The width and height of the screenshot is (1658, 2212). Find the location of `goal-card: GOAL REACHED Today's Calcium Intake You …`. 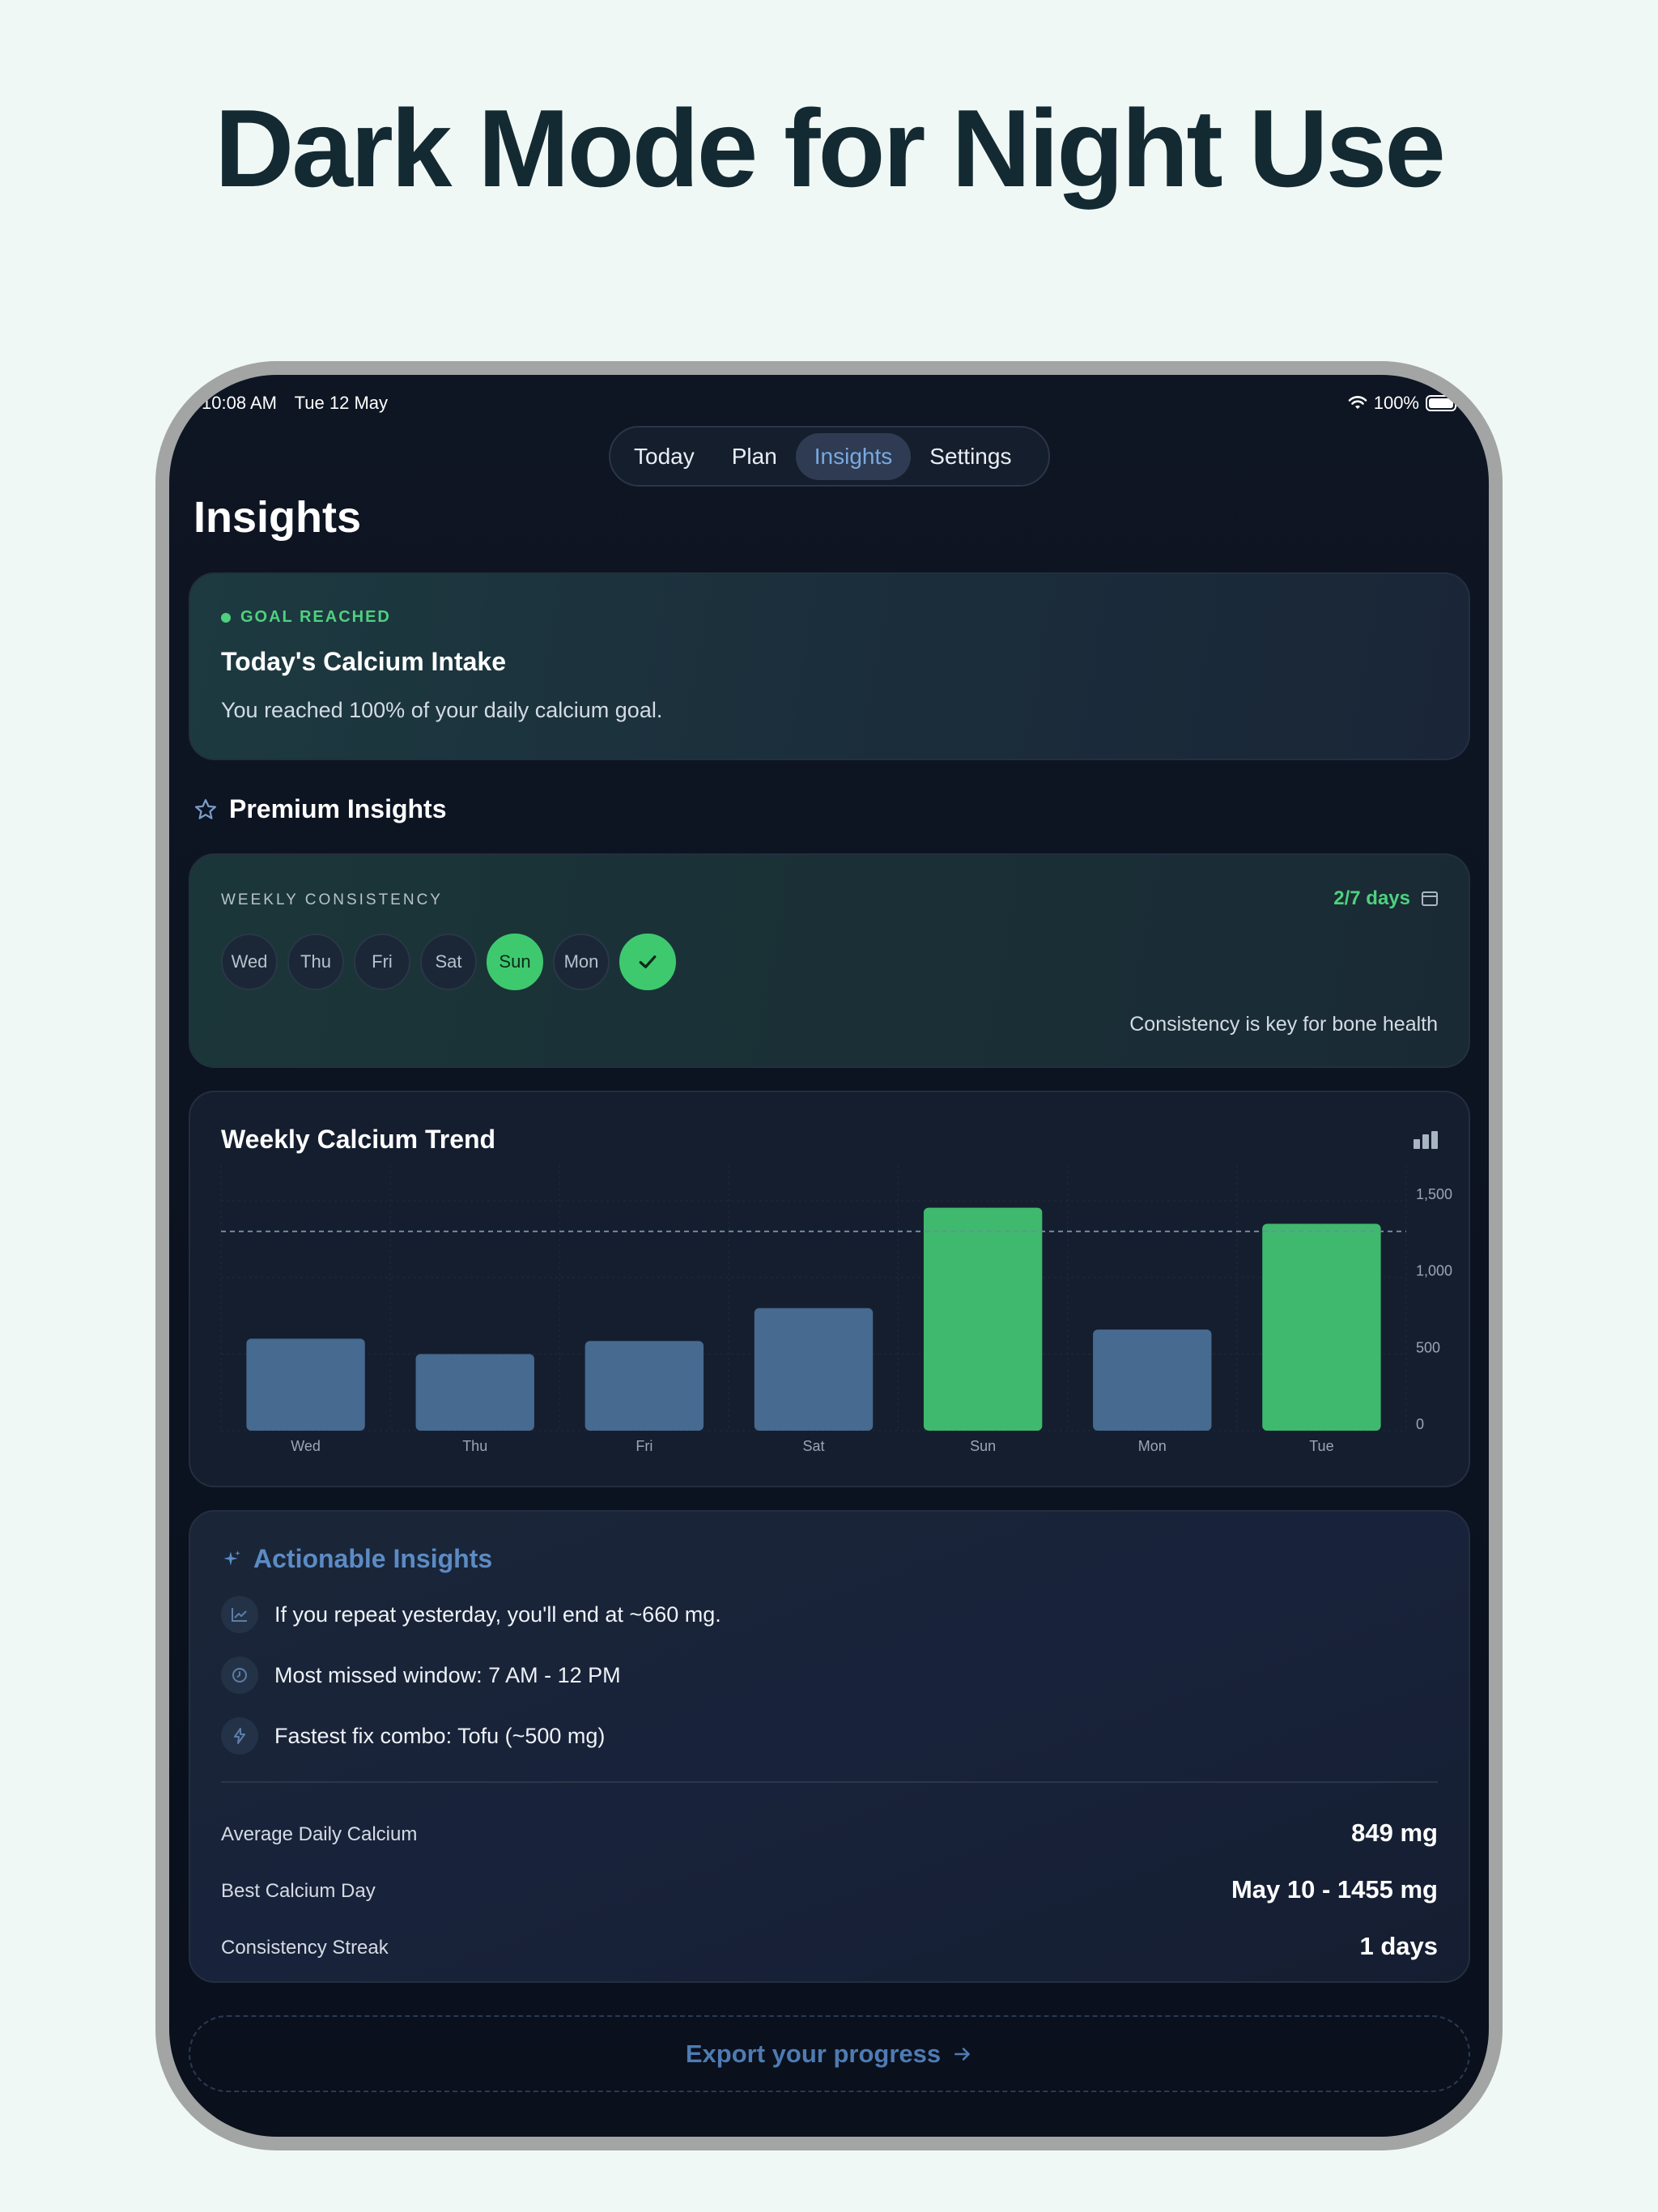

goal-card: GOAL REACHED Today's Calcium Intake You … is located at coordinates (829, 666).